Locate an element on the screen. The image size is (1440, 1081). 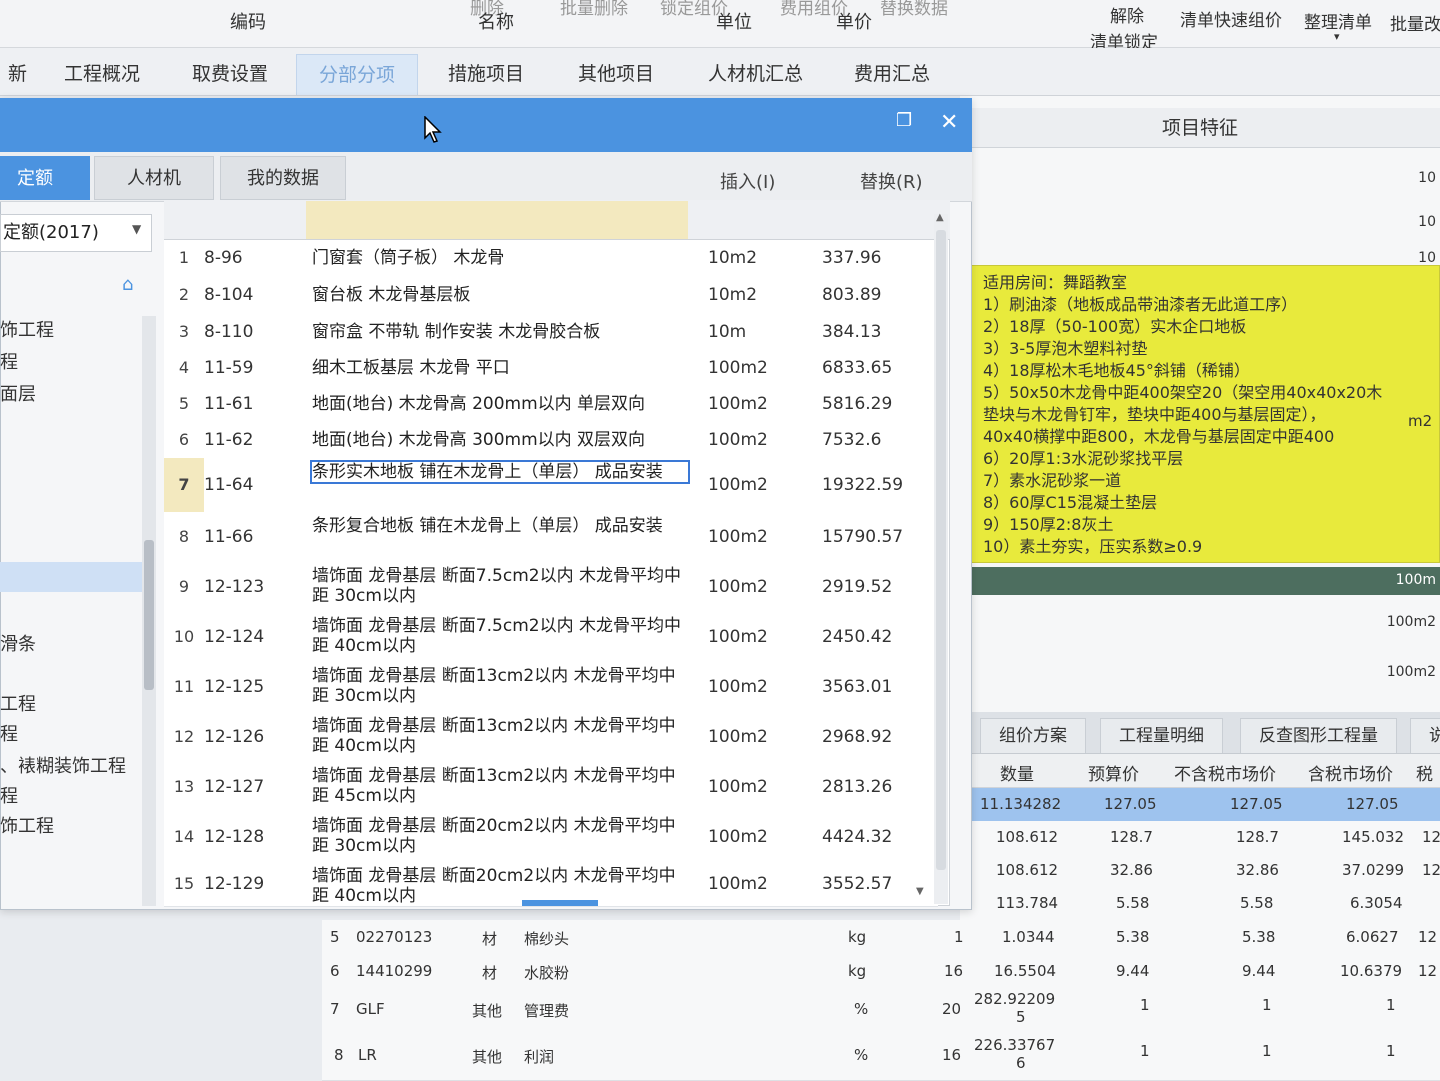
col-tax: 税 is located at coordinates (1424, 772).